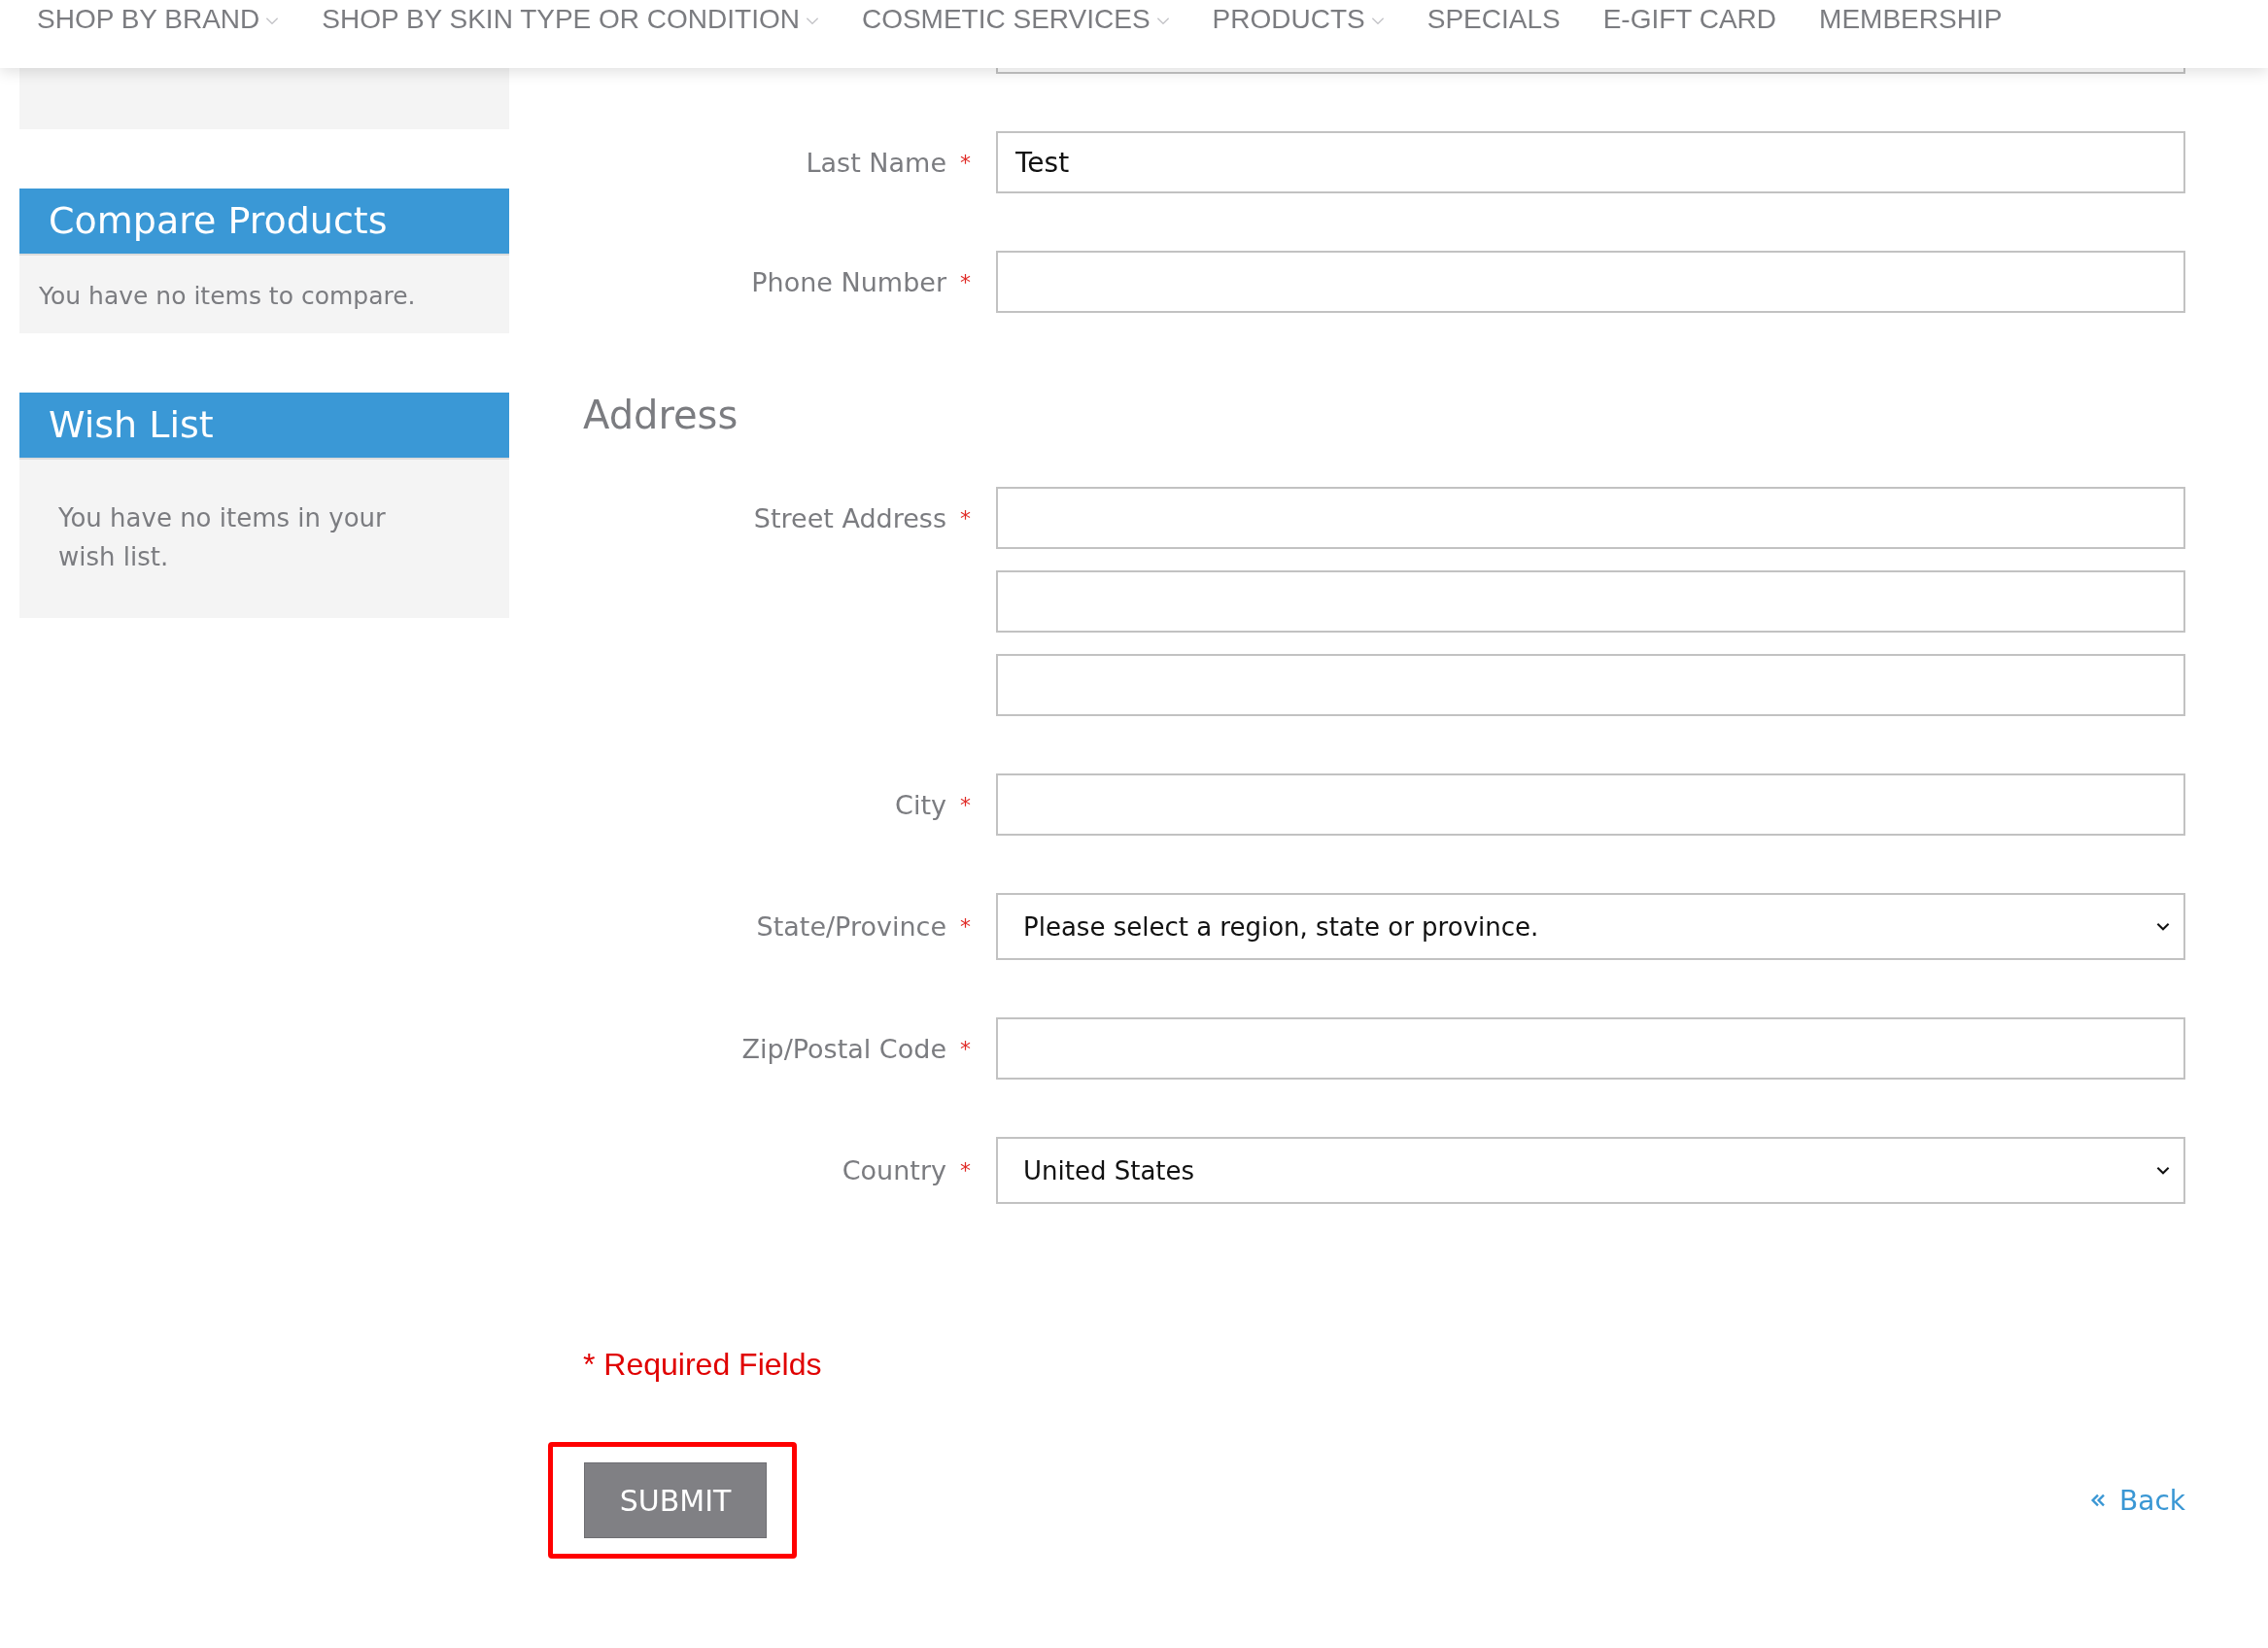  Describe the element at coordinates (1911, 19) in the screenshot. I see `nav-menu-item: MEMBERSHIP` at that location.